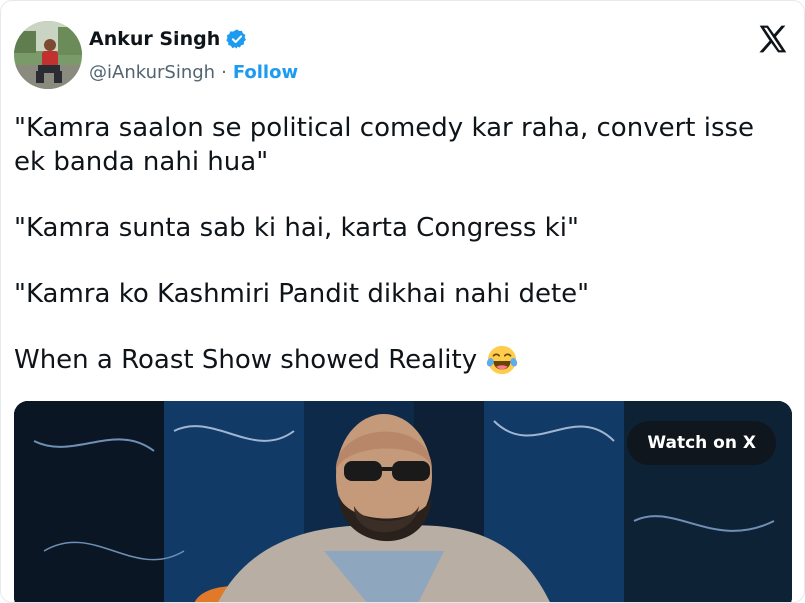 This screenshot has width=805, height=603. I want to click on tweet-paragraph-4-row: When a Roast Show showed Reality, so click(399, 360).